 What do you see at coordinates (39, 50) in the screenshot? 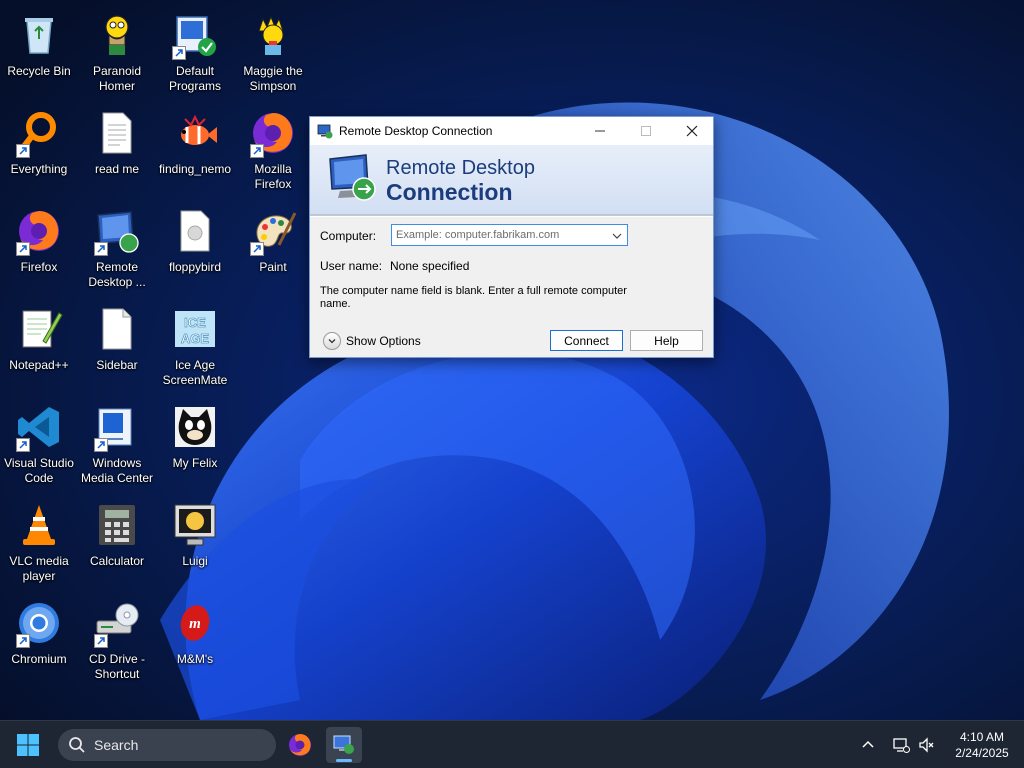
I see `desktop-icon-0: Recycle Bin` at bounding box center [39, 50].